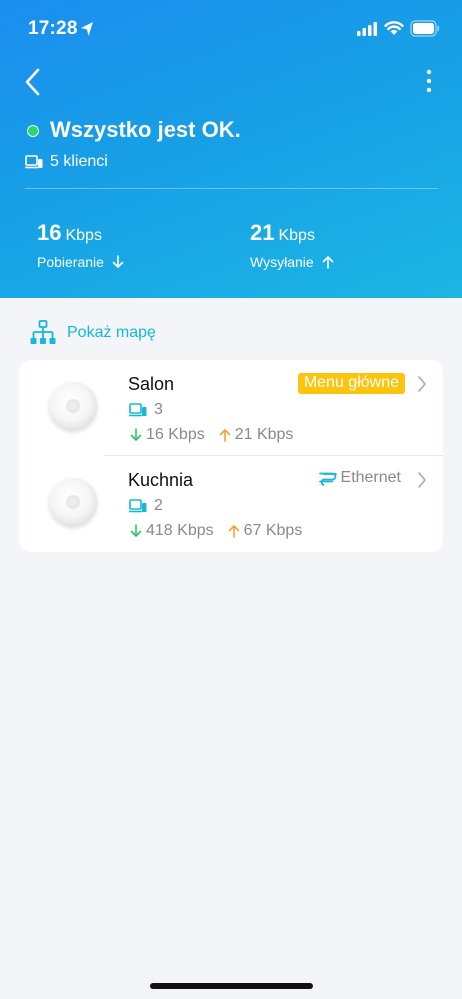 The width and height of the screenshot is (462, 999). What do you see at coordinates (151, 384) in the screenshot?
I see `device-name: Salon` at bounding box center [151, 384].